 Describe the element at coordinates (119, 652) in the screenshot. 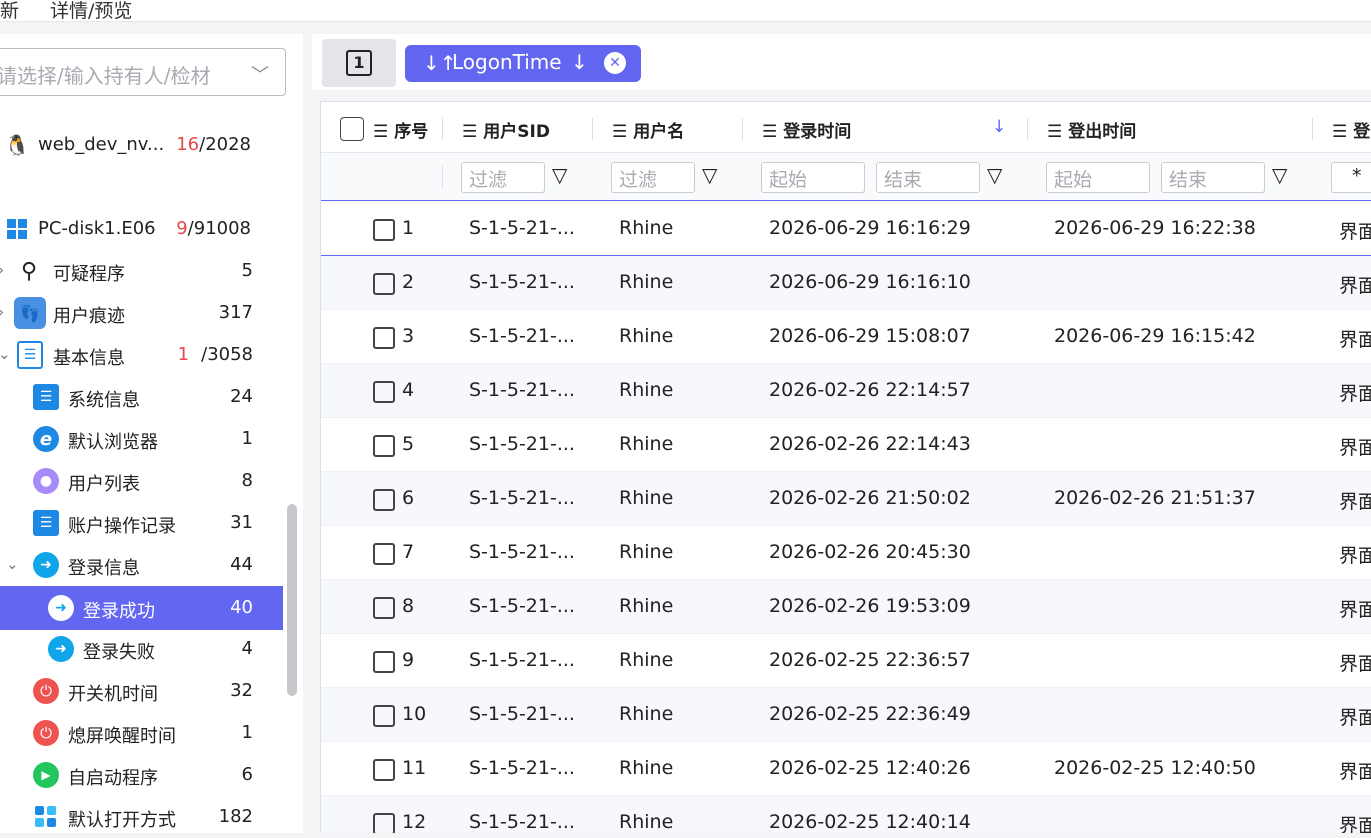

I see `tree-item-label: 登录失败` at that location.